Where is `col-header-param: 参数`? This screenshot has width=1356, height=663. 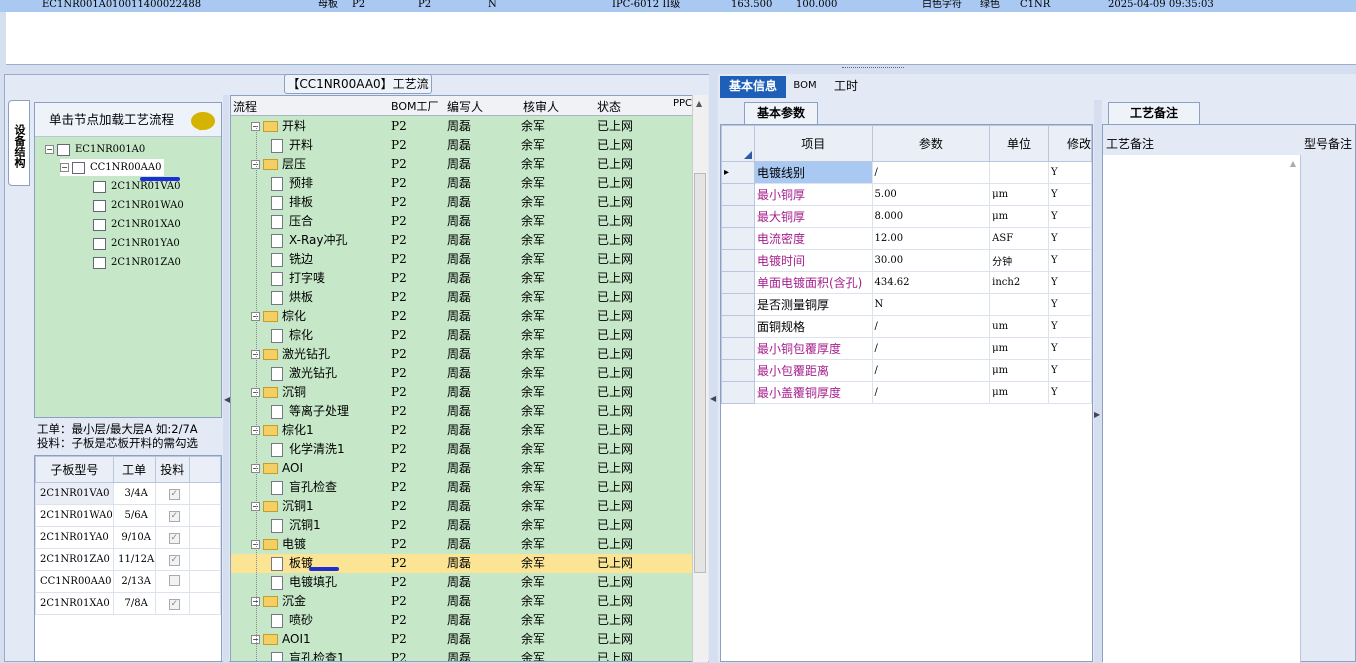
col-header-param: 参数 is located at coordinates (931, 143).